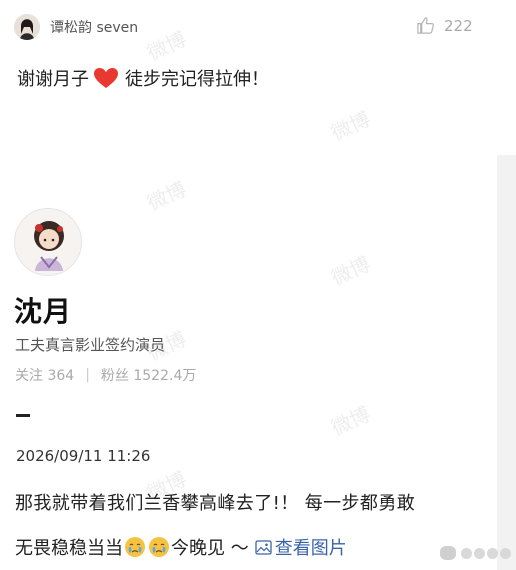 The image size is (516, 570). Describe the element at coordinates (425, 25) in the screenshot. I see `thumbs-up-icon` at that location.